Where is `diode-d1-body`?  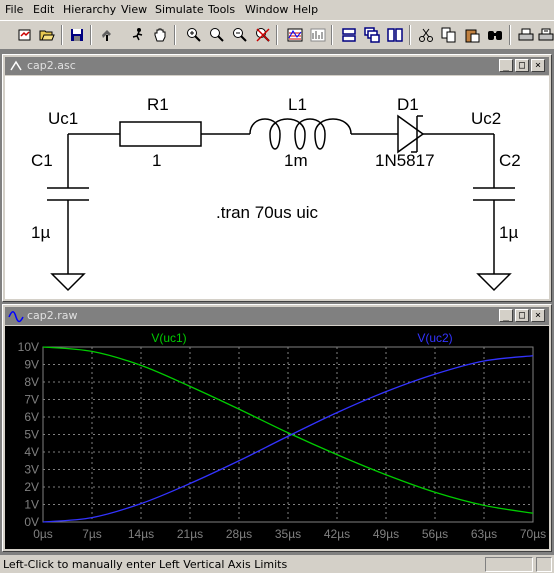 diode-d1-body is located at coordinates (408, 134).